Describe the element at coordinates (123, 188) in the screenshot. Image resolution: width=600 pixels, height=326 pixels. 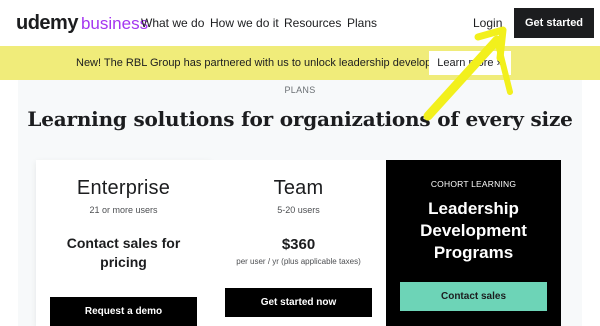
I see `plan-title: Enterprise` at that location.